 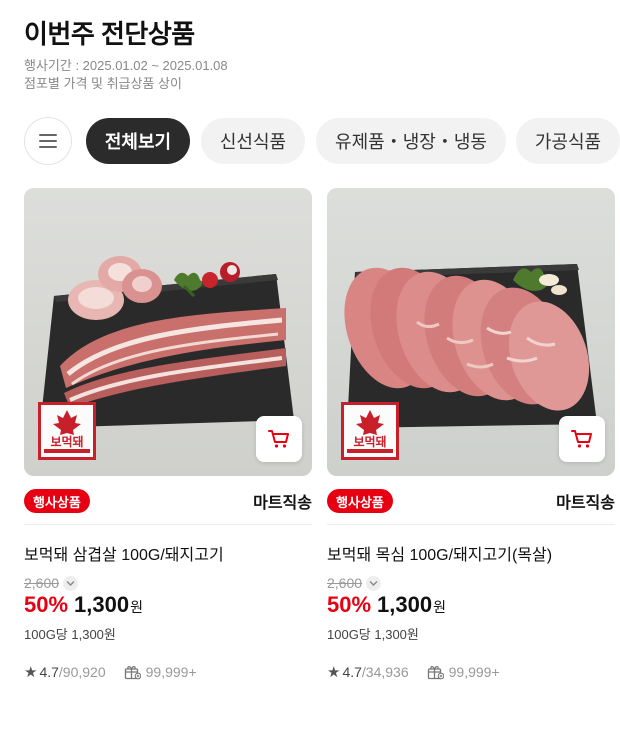 I want to click on category-tab-dairy-frozen: 유제품・냉장・냉동, so click(x=411, y=141).